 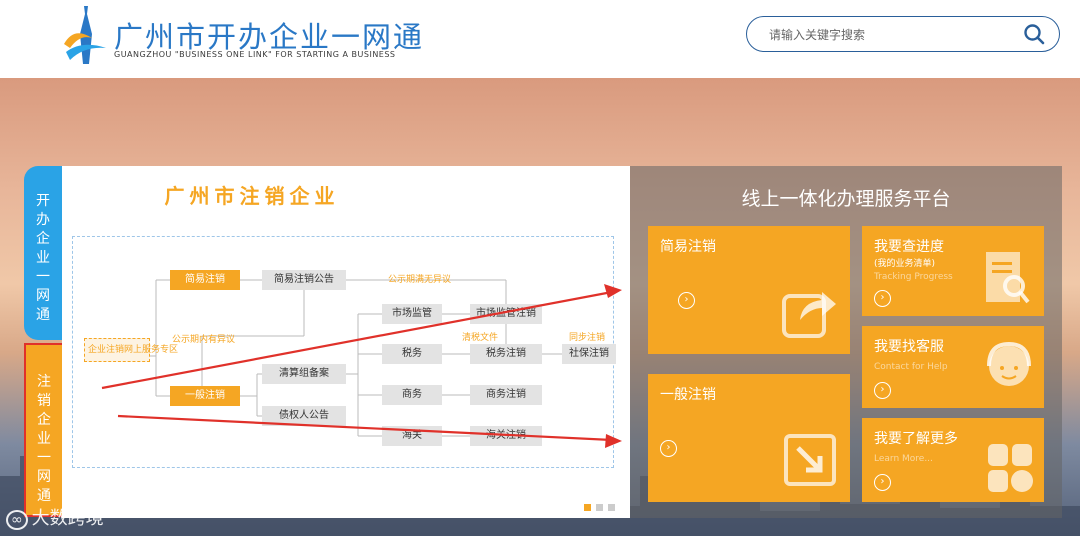 What do you see at coordinates (1034, 34) in the screenshot?
I see `search-icon` at bounding box center [1034, 34].